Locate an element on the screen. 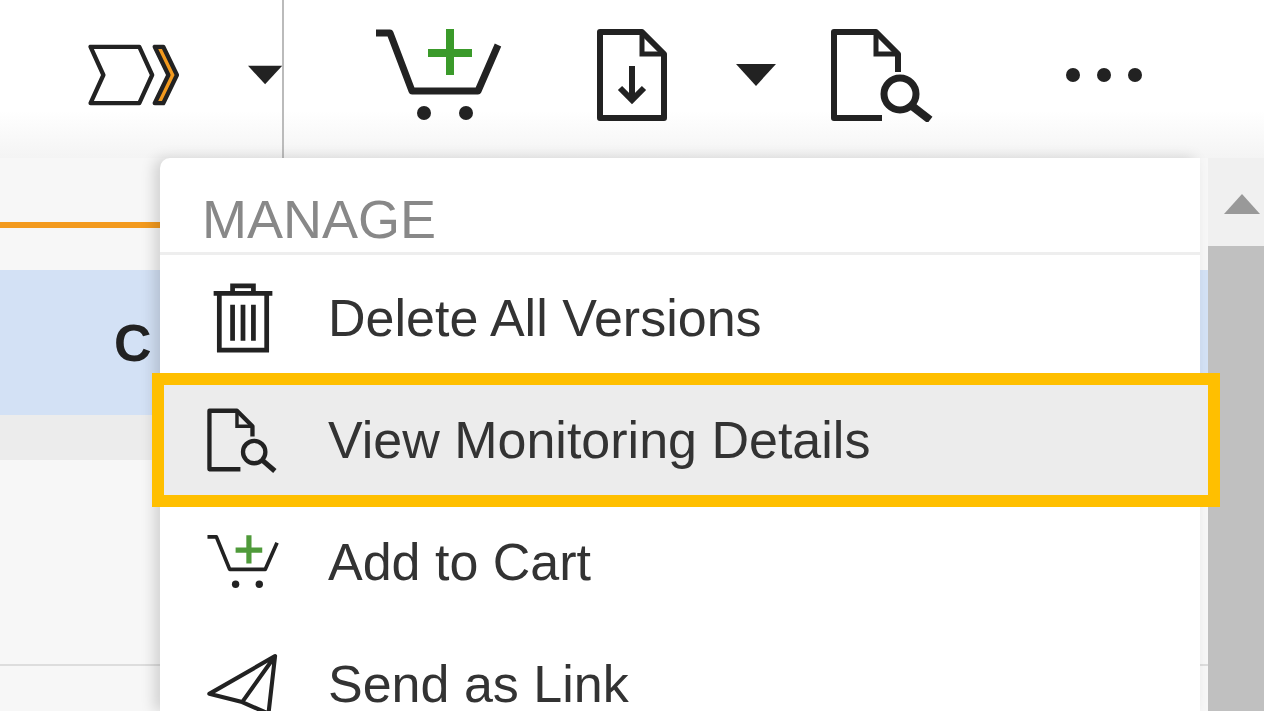  menu-item-label: Delete All Versions is located at coordinates (545, 318).